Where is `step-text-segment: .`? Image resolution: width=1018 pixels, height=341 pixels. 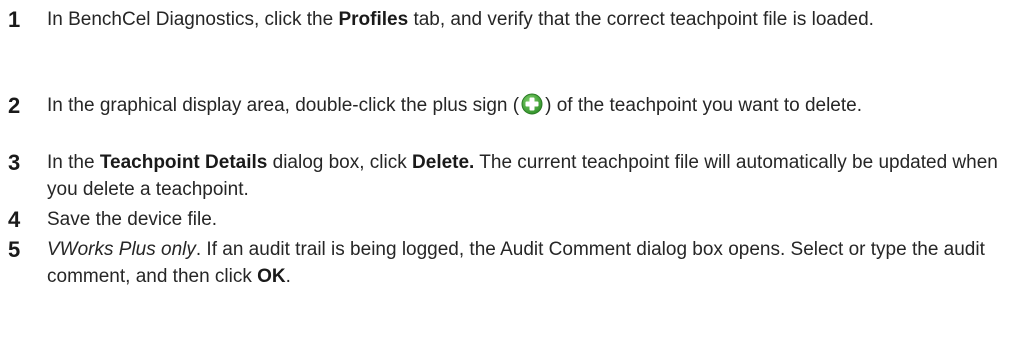 step-text-segment: . is located at coordinates (288, 276).